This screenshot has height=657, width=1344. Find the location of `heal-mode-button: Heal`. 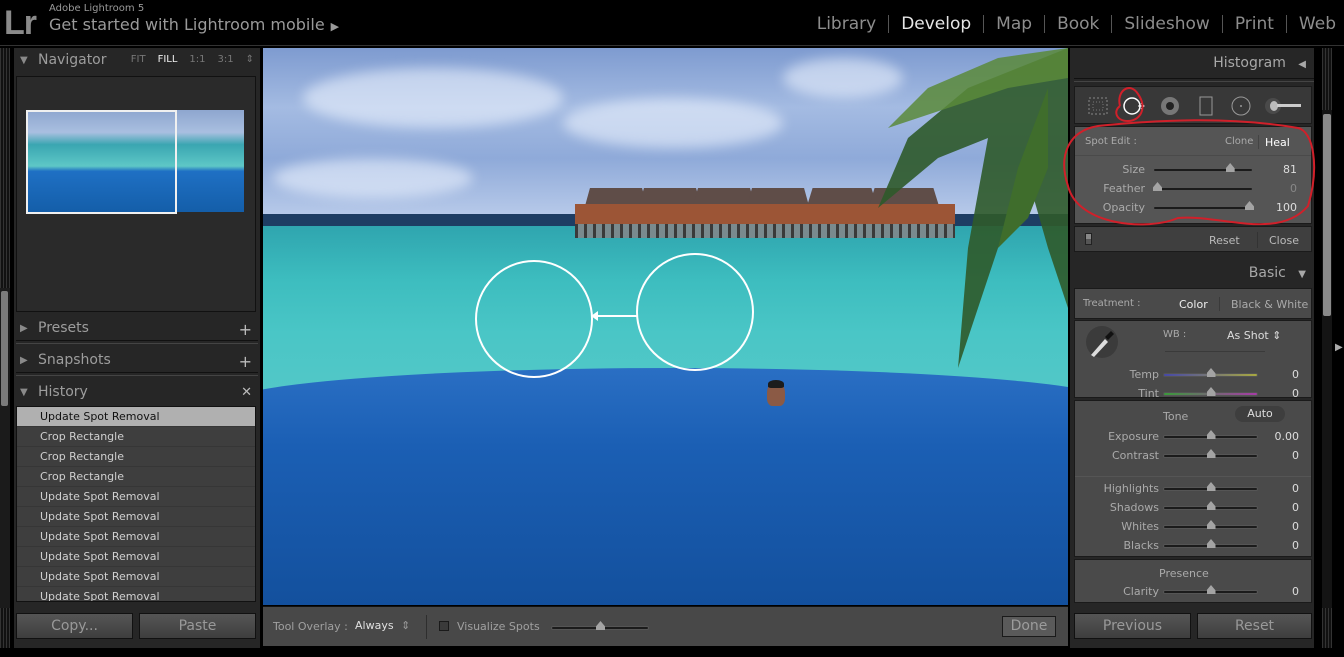

heal-mode-button: Heal is located at coordinates (1277, 142).